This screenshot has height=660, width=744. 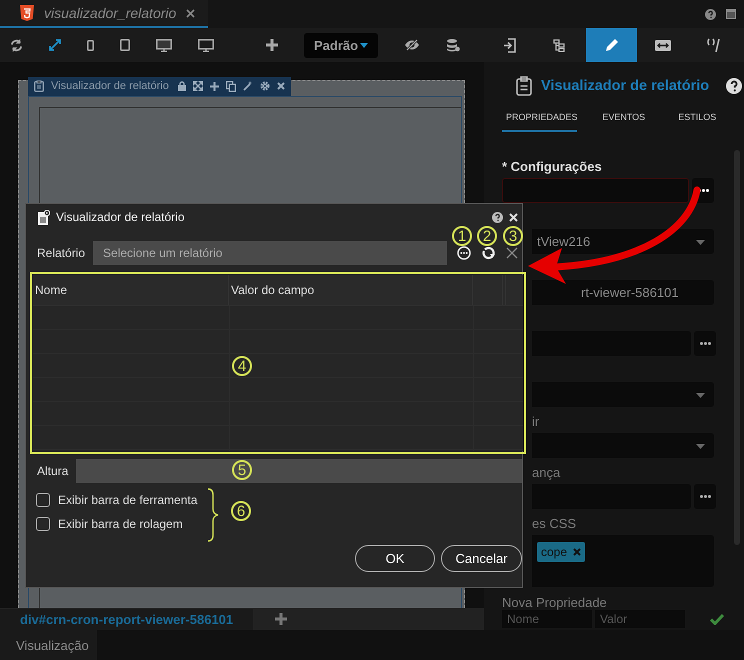 I want to click on breadcrumb-item: div#crn-cron-report-viewer-586101, so click(x=127, y=619).